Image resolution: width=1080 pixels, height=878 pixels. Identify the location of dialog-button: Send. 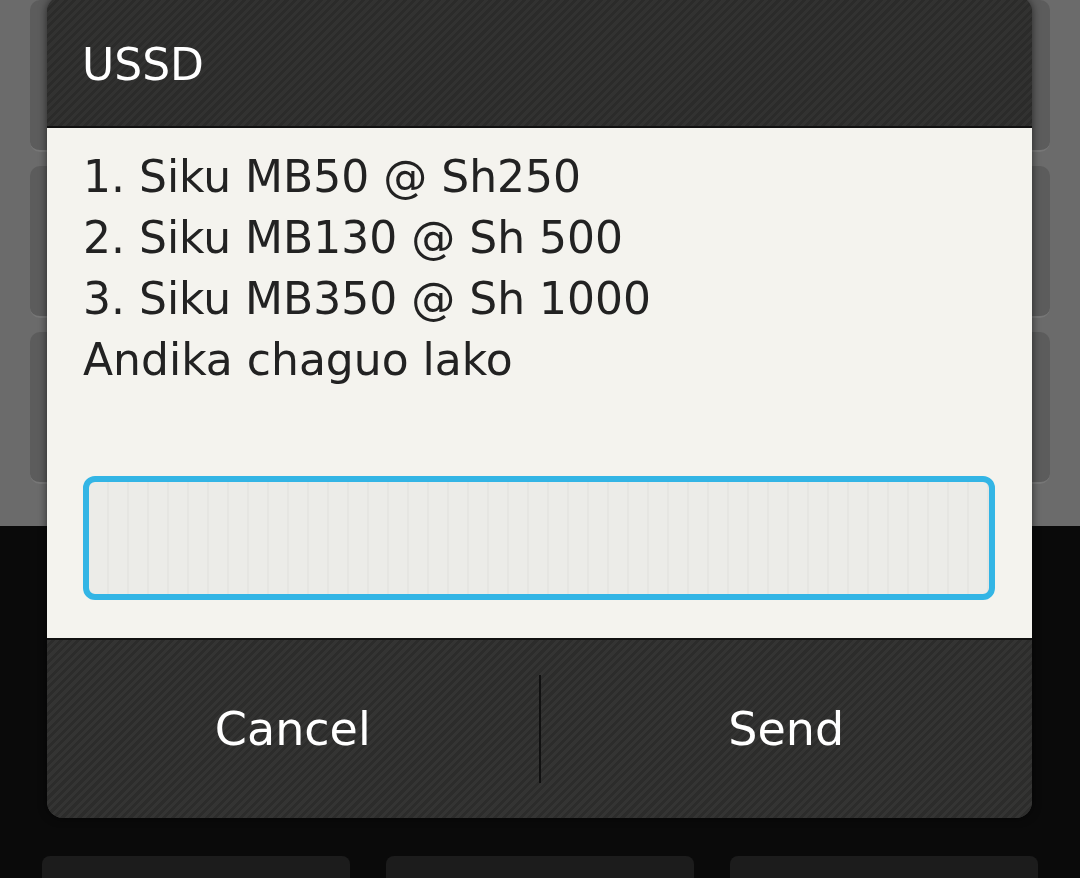
(786, 729).